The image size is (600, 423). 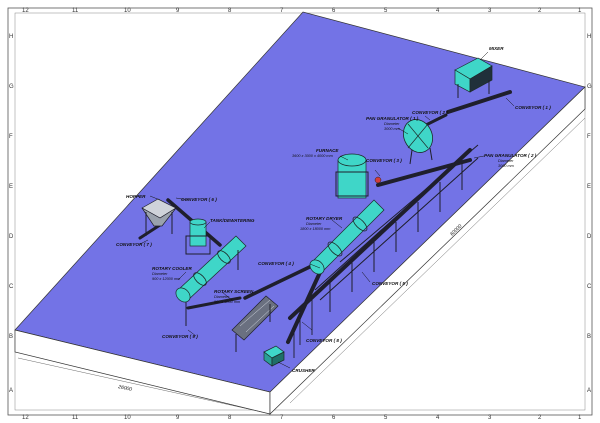 What do you see at coordinates (134, 244) in the screenshot?
I see `label-conveyor-7: CONVEYOR ( 7 )` at bounding box center [134, 244].